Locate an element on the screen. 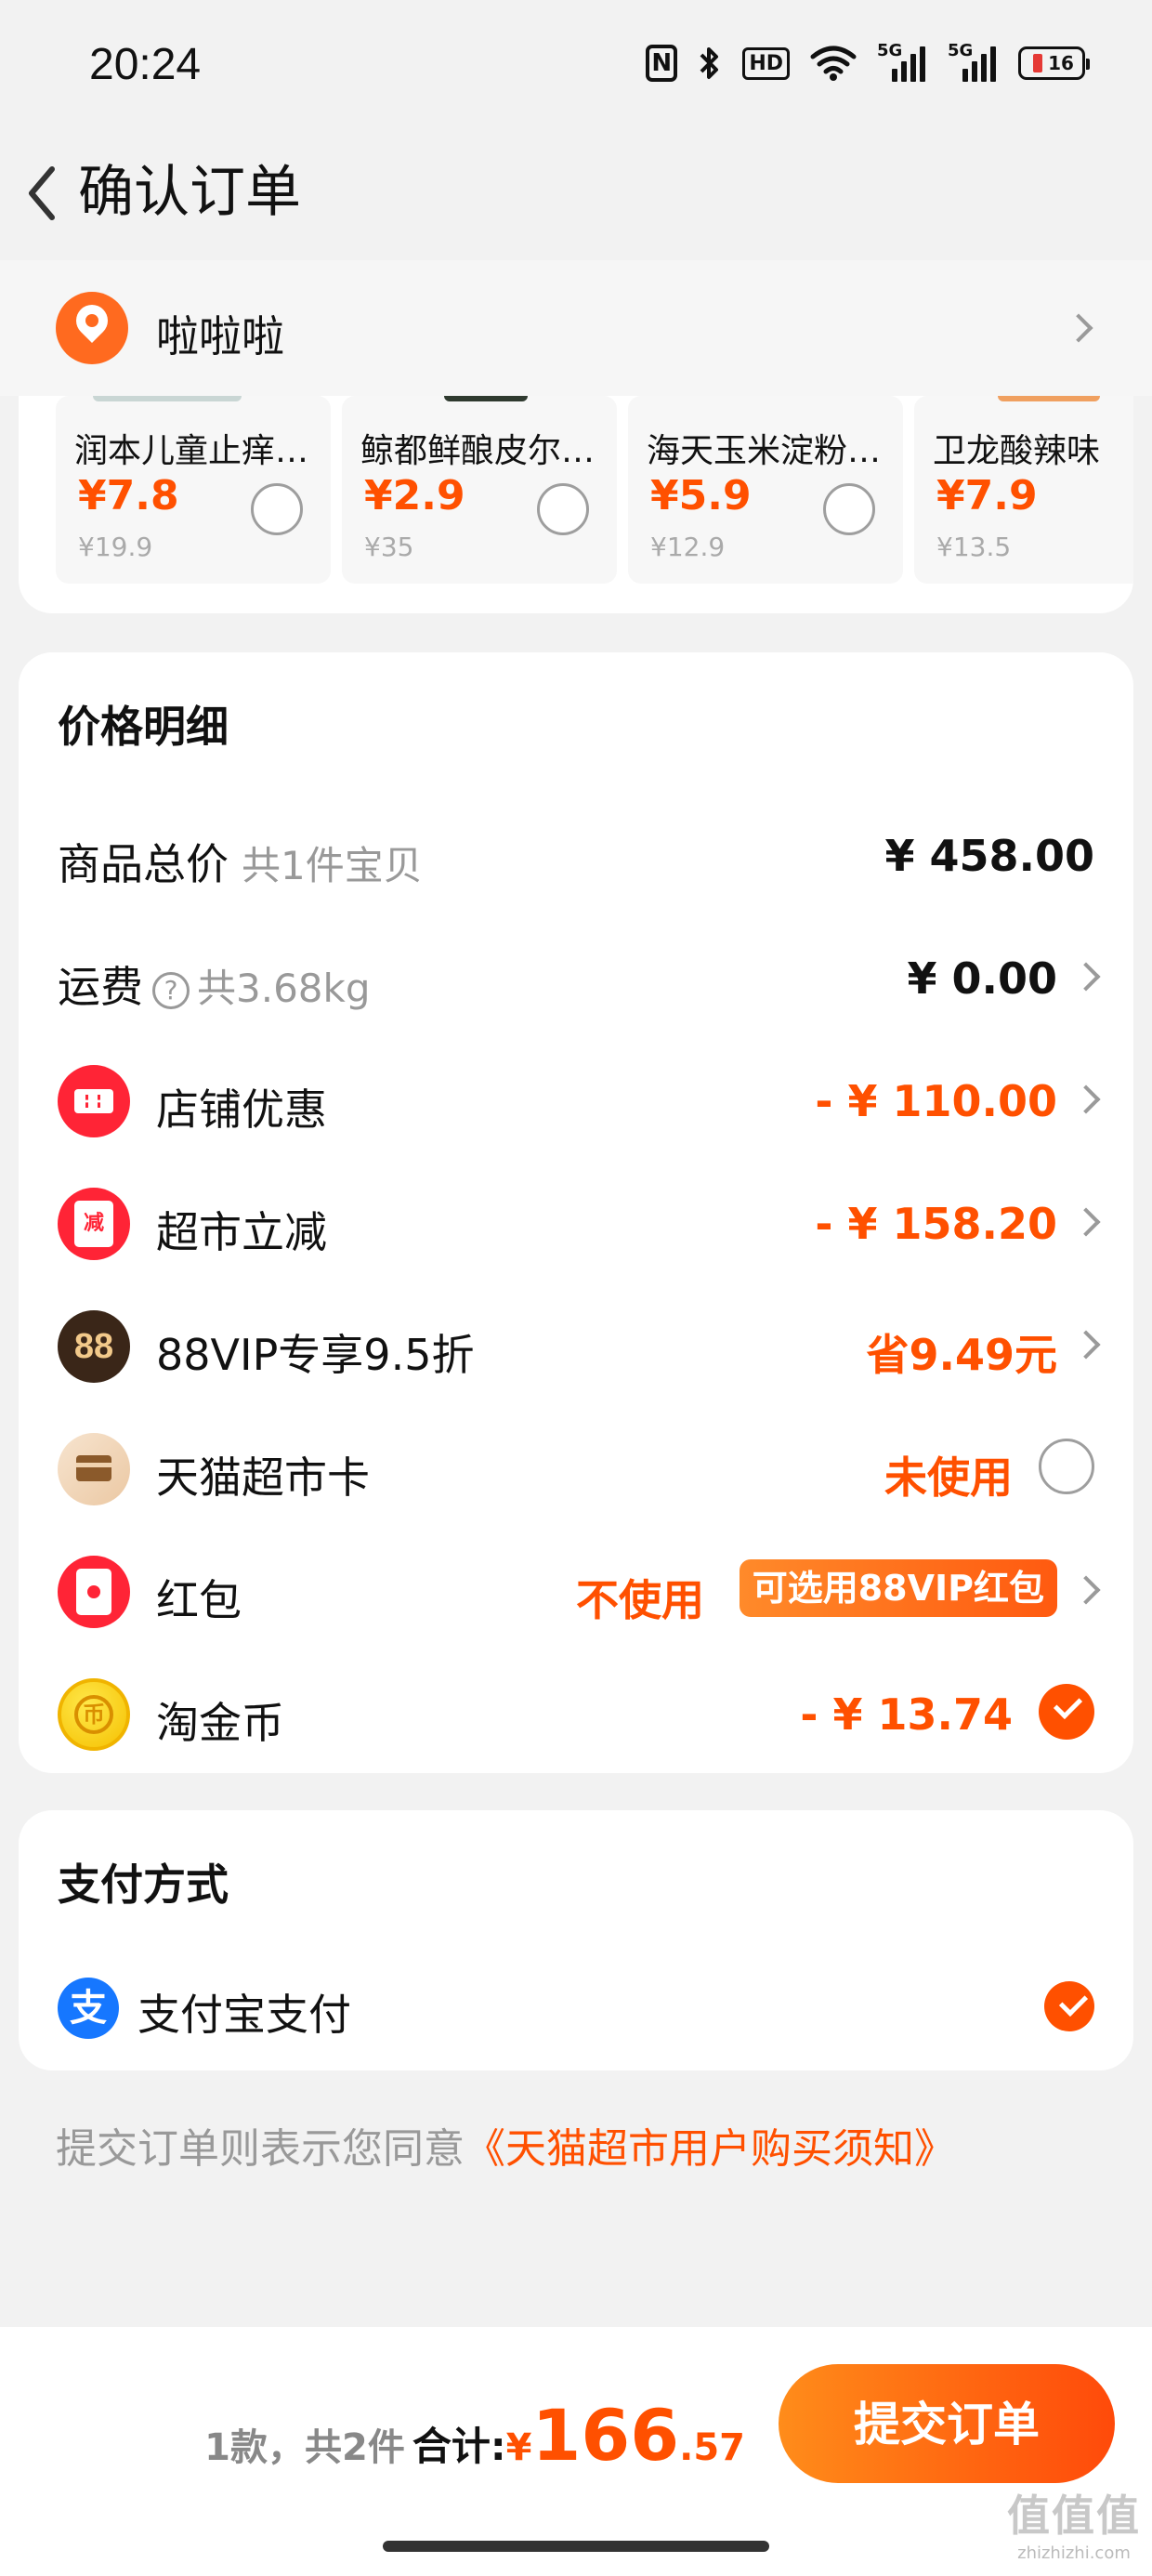 The width and height of the screenshot is (1152, 2576). item-count: 1款，共2件 is located at coordinates (304, 2447).